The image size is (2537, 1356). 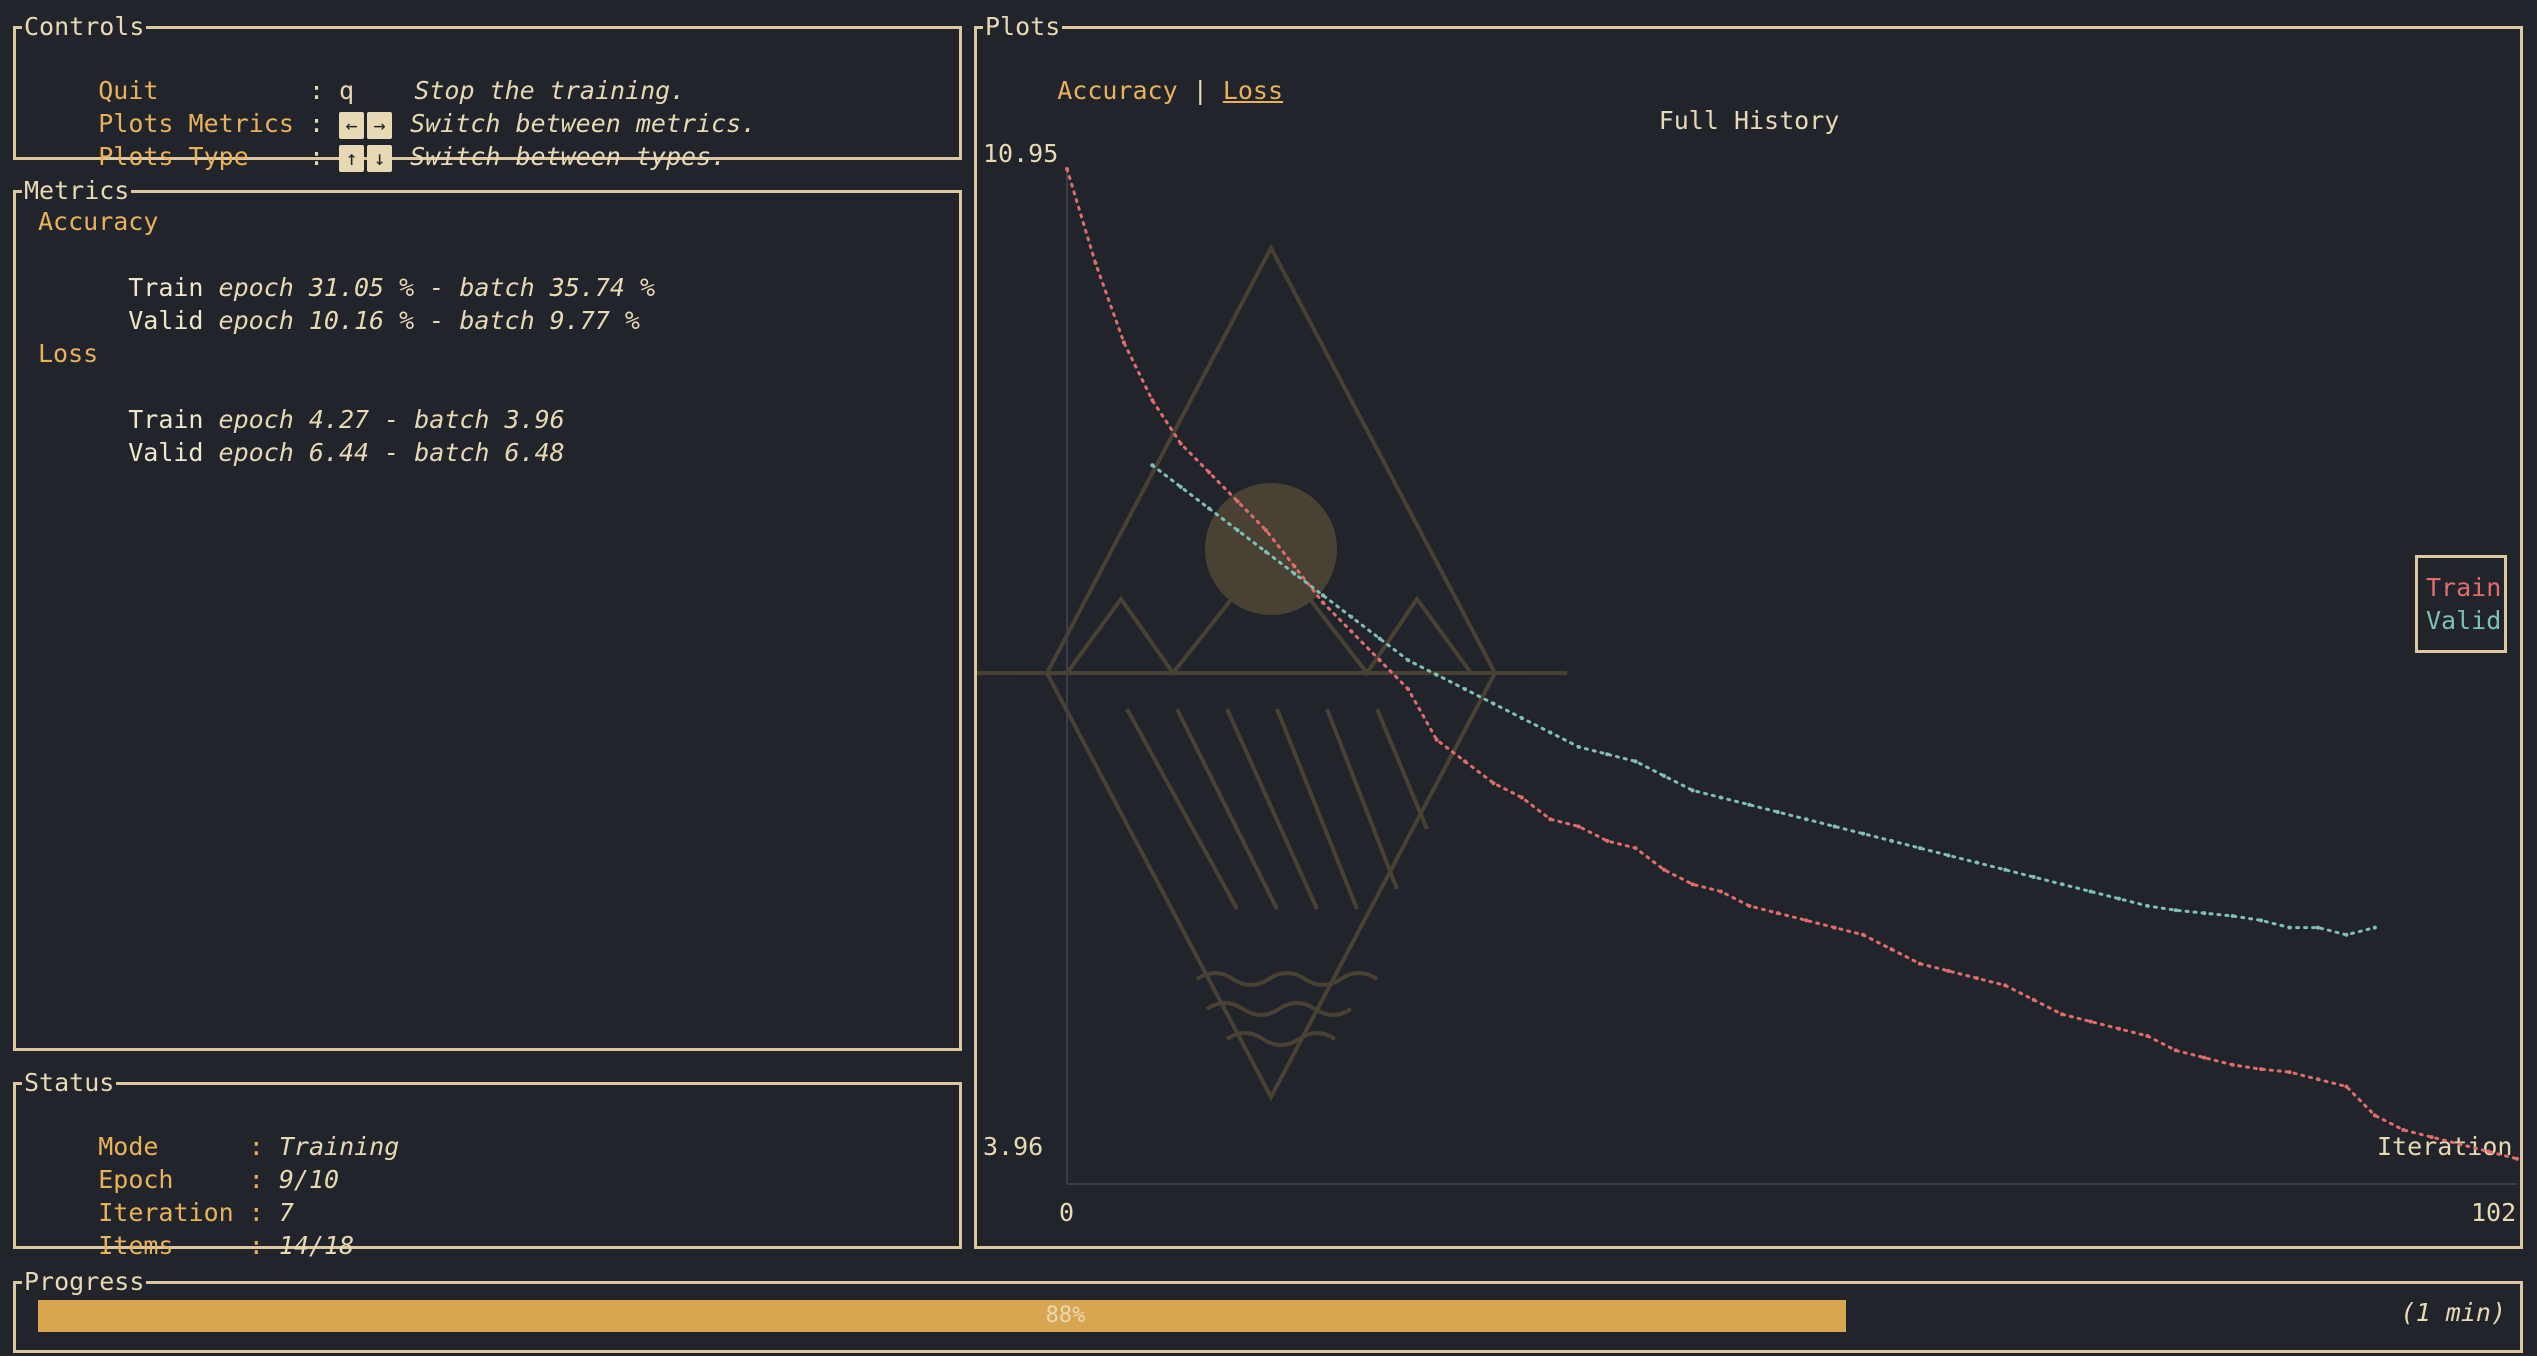 I want to click on chart-title: Full History, so click(x=1749, y=120).